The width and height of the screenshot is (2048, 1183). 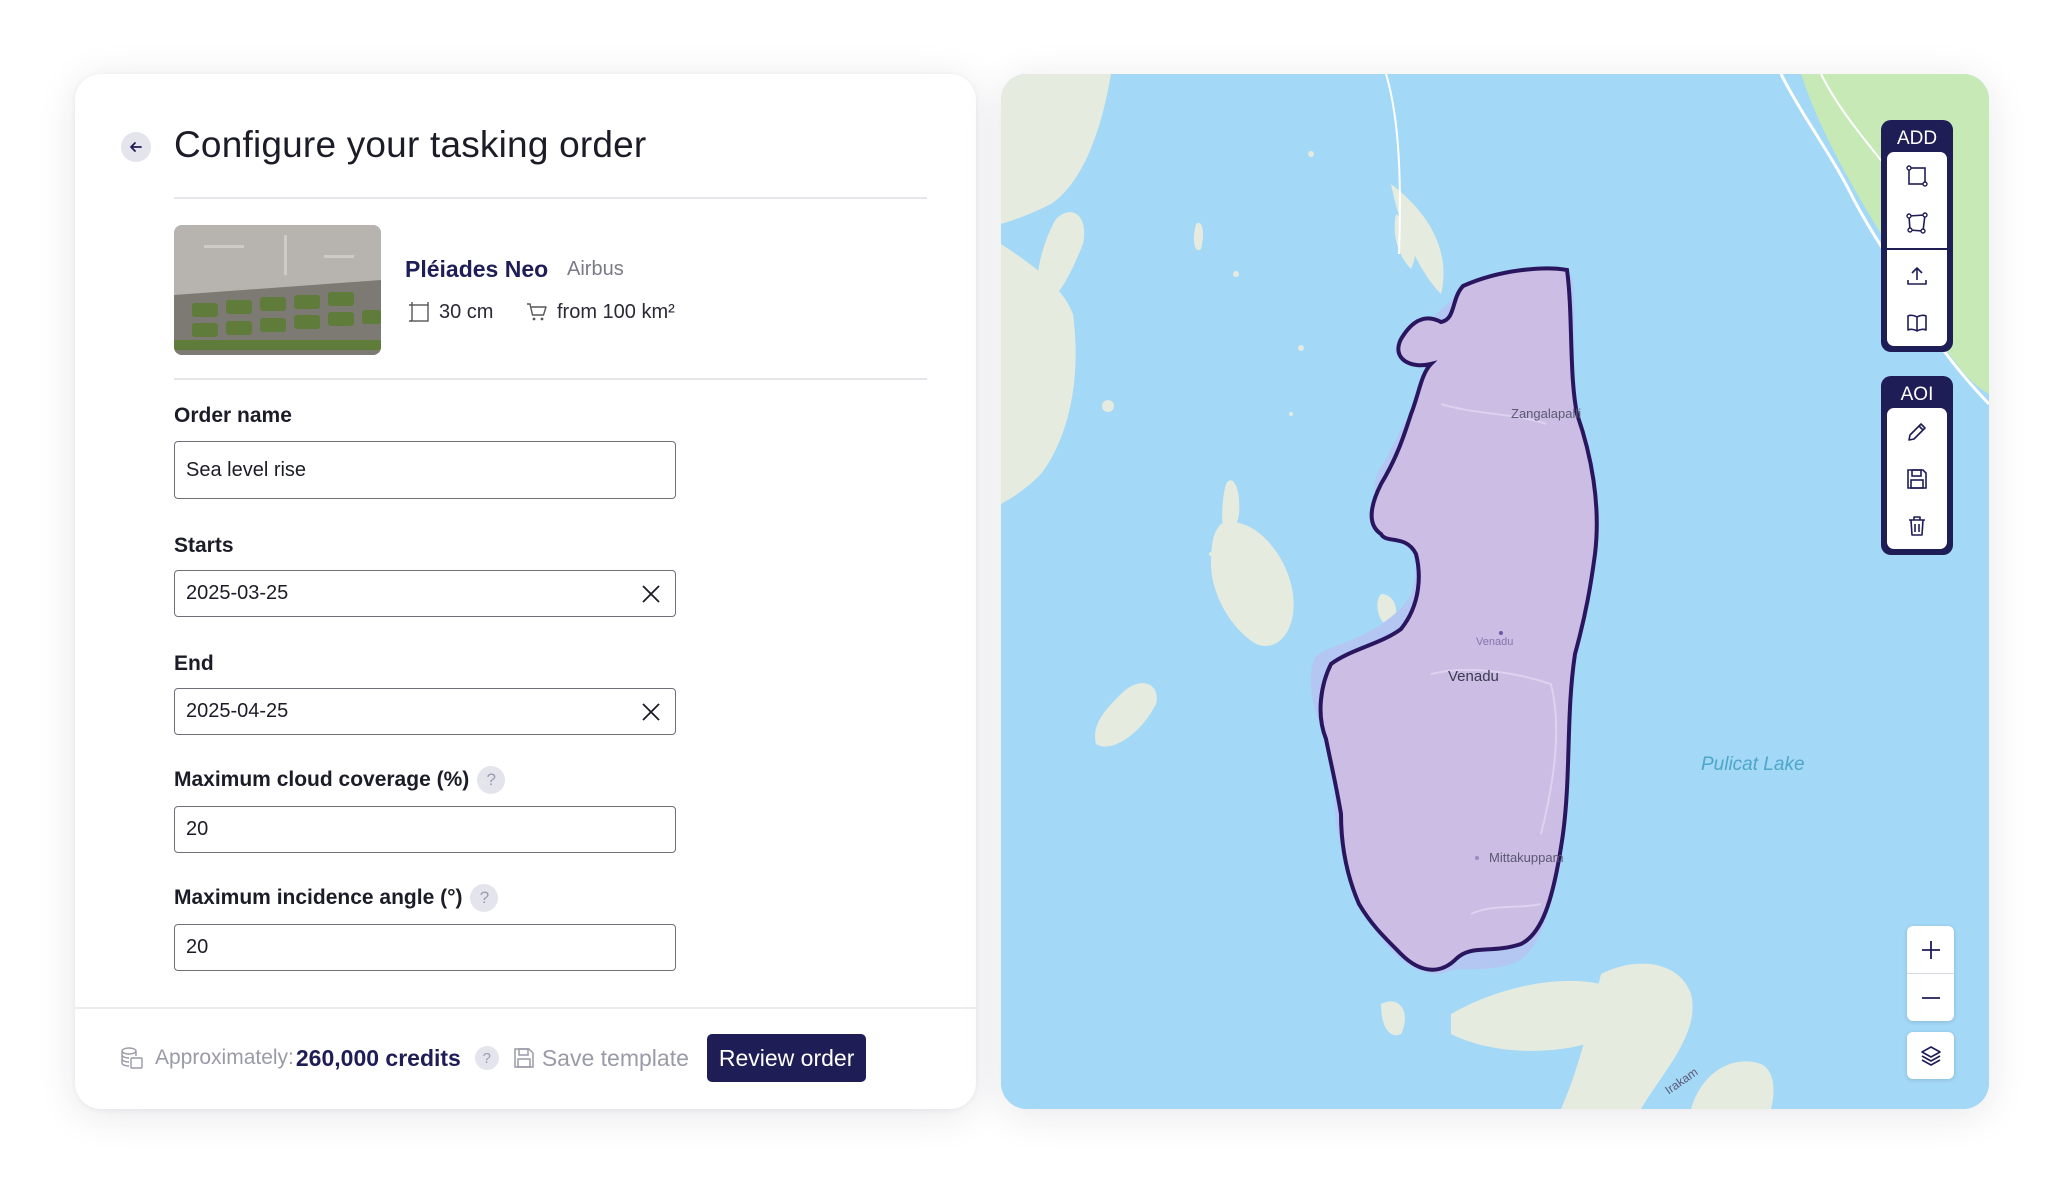 What do you see at coordinates (1546, 413) in the screenshot?
I see `map-label-zangalapalli: Zangalapalli` at bounding box center [1546, 413].